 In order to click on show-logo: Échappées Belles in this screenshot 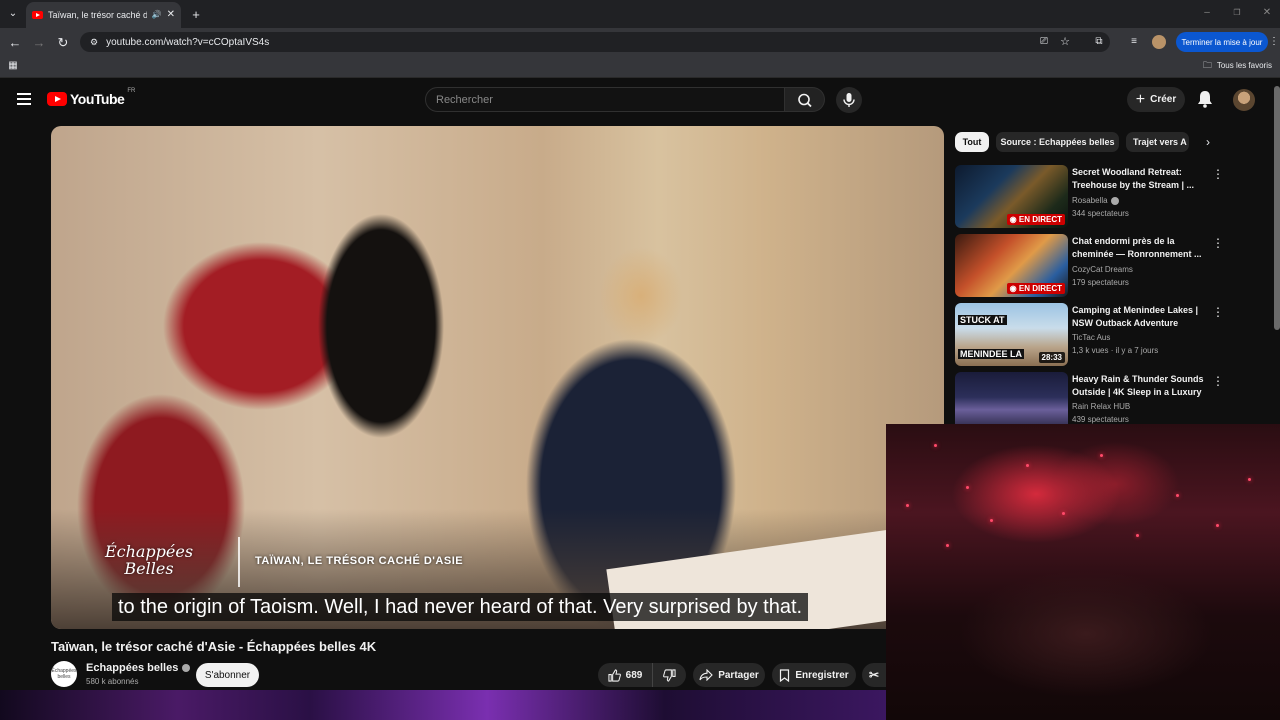, I will do `click(149, 561)`.